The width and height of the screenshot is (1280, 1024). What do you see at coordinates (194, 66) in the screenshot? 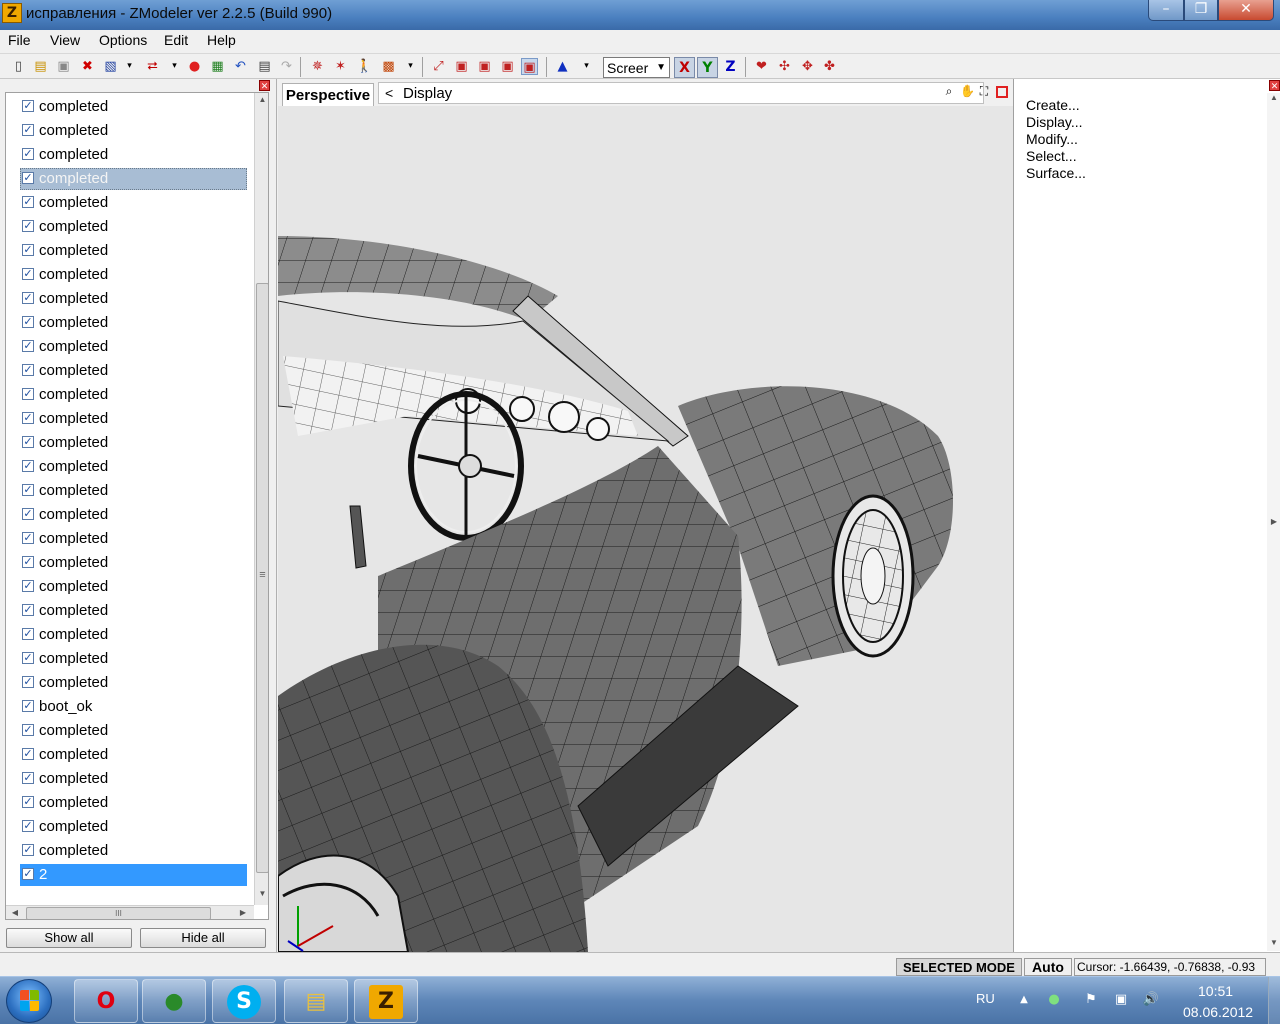
I see `record-icon: ●` at bounding box center [194, 66].